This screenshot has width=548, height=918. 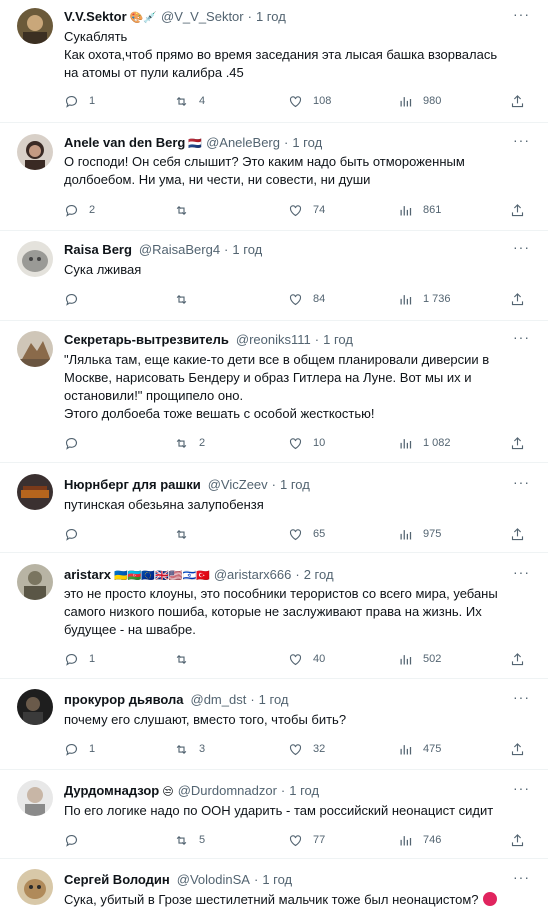 What do you see at coordinates (87, 574) in the screenshot?
I see `author-name: aristarx` at bounding box center [87, 574].